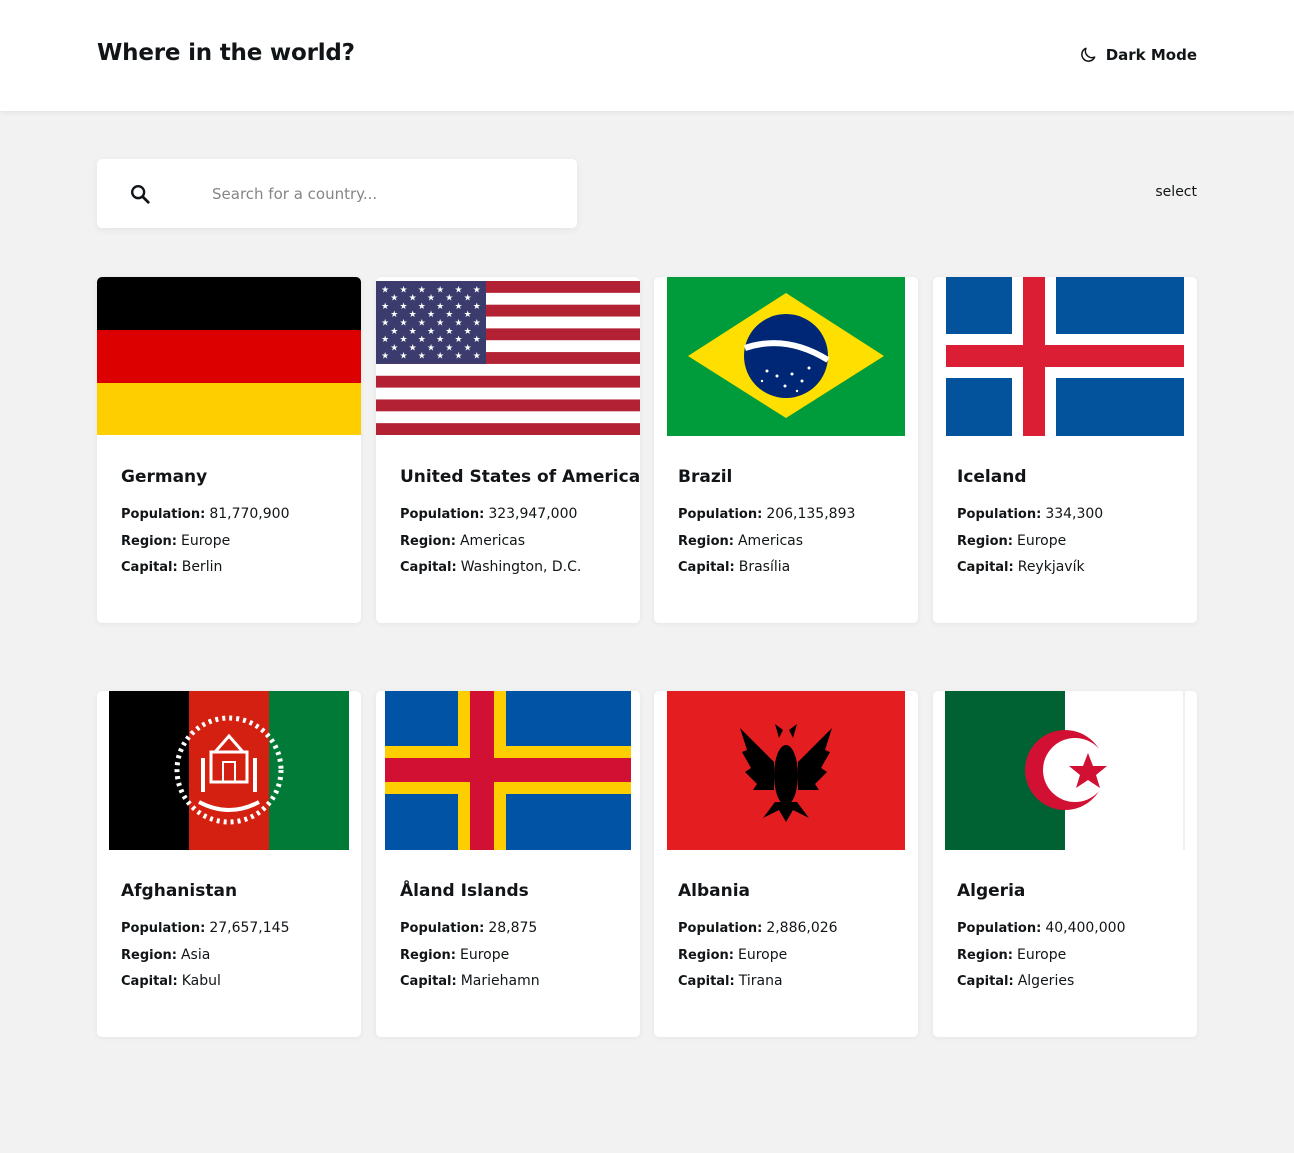  What do you see at coordinates (533, 514) in the screenshot?
I see `population-value: 323,947,000` at bounding box center [533, 514].